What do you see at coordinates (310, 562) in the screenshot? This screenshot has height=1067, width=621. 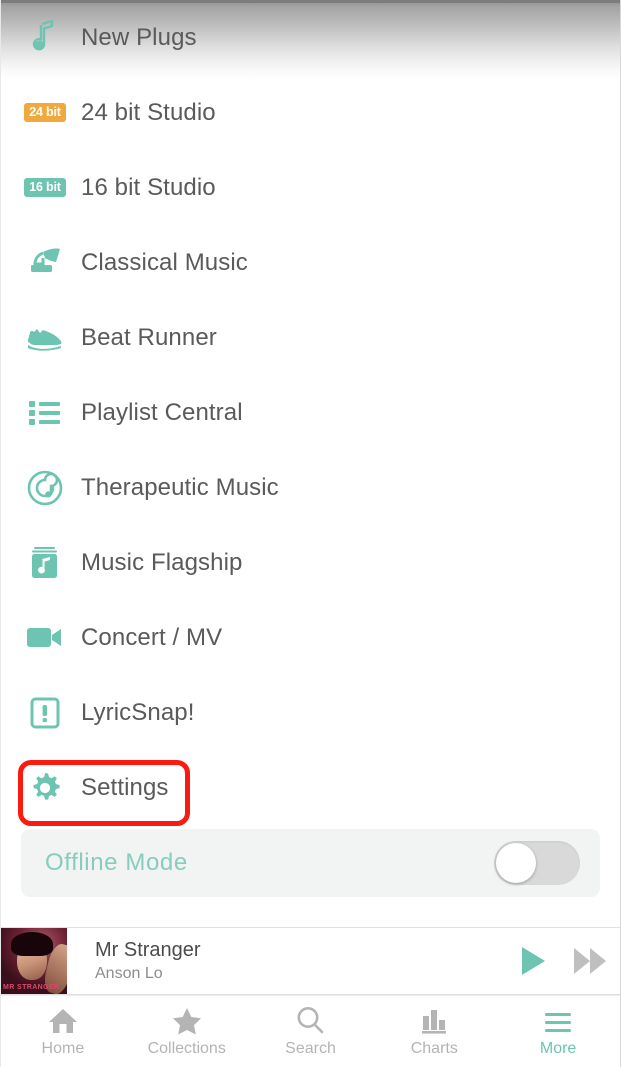 I see `menu-item-music-flagship: Music Flagship` at bounding box center [310, 562].